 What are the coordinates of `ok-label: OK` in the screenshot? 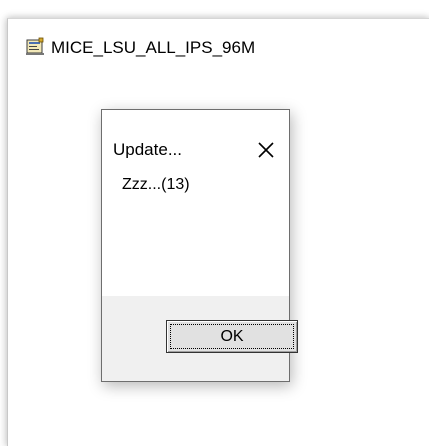 It's located at (232, 336).